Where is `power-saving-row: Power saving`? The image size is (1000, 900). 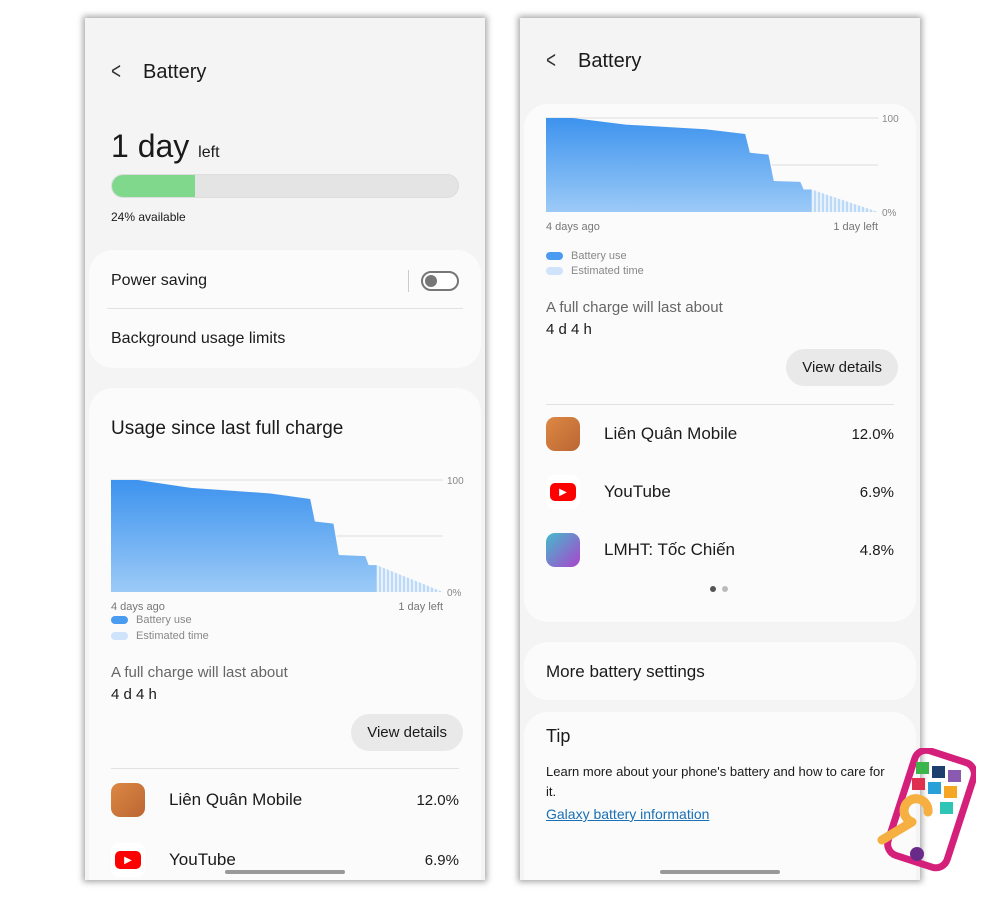
power-saving-row: Power saving is located at coordinates (285, 281).